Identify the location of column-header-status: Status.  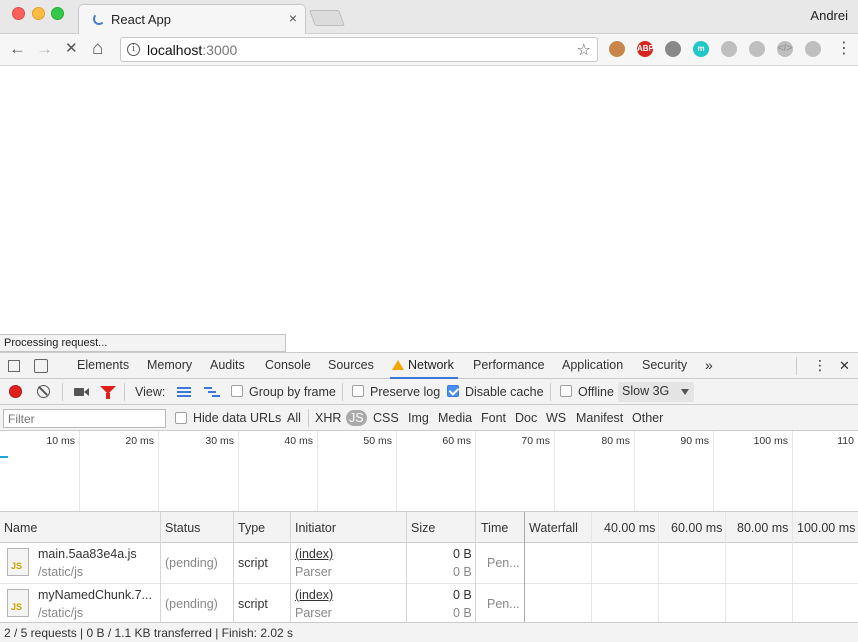
(182, 528).